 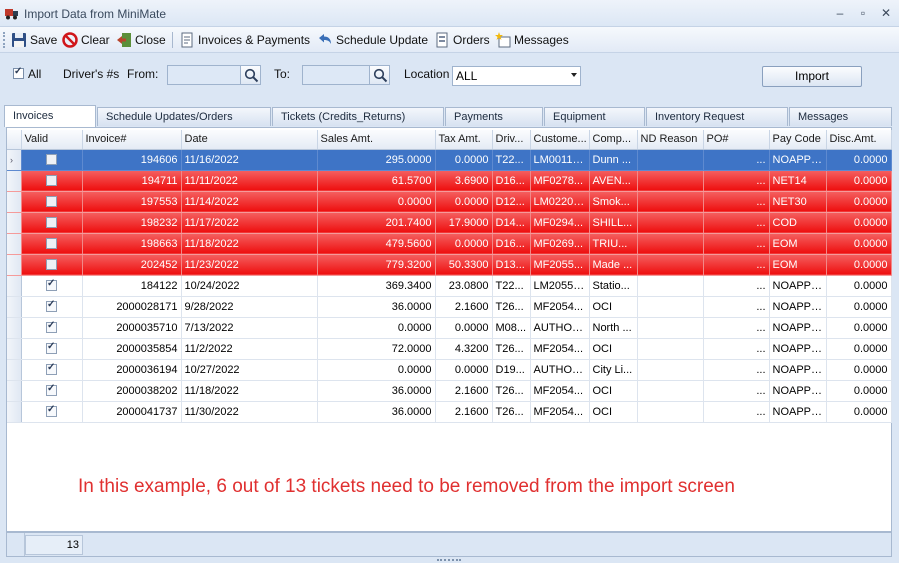 What do you see at coordinates (376, 223) in the screenshot?
I see `cell-sales-amt: 201.7400` at bounding box center [376, 223].